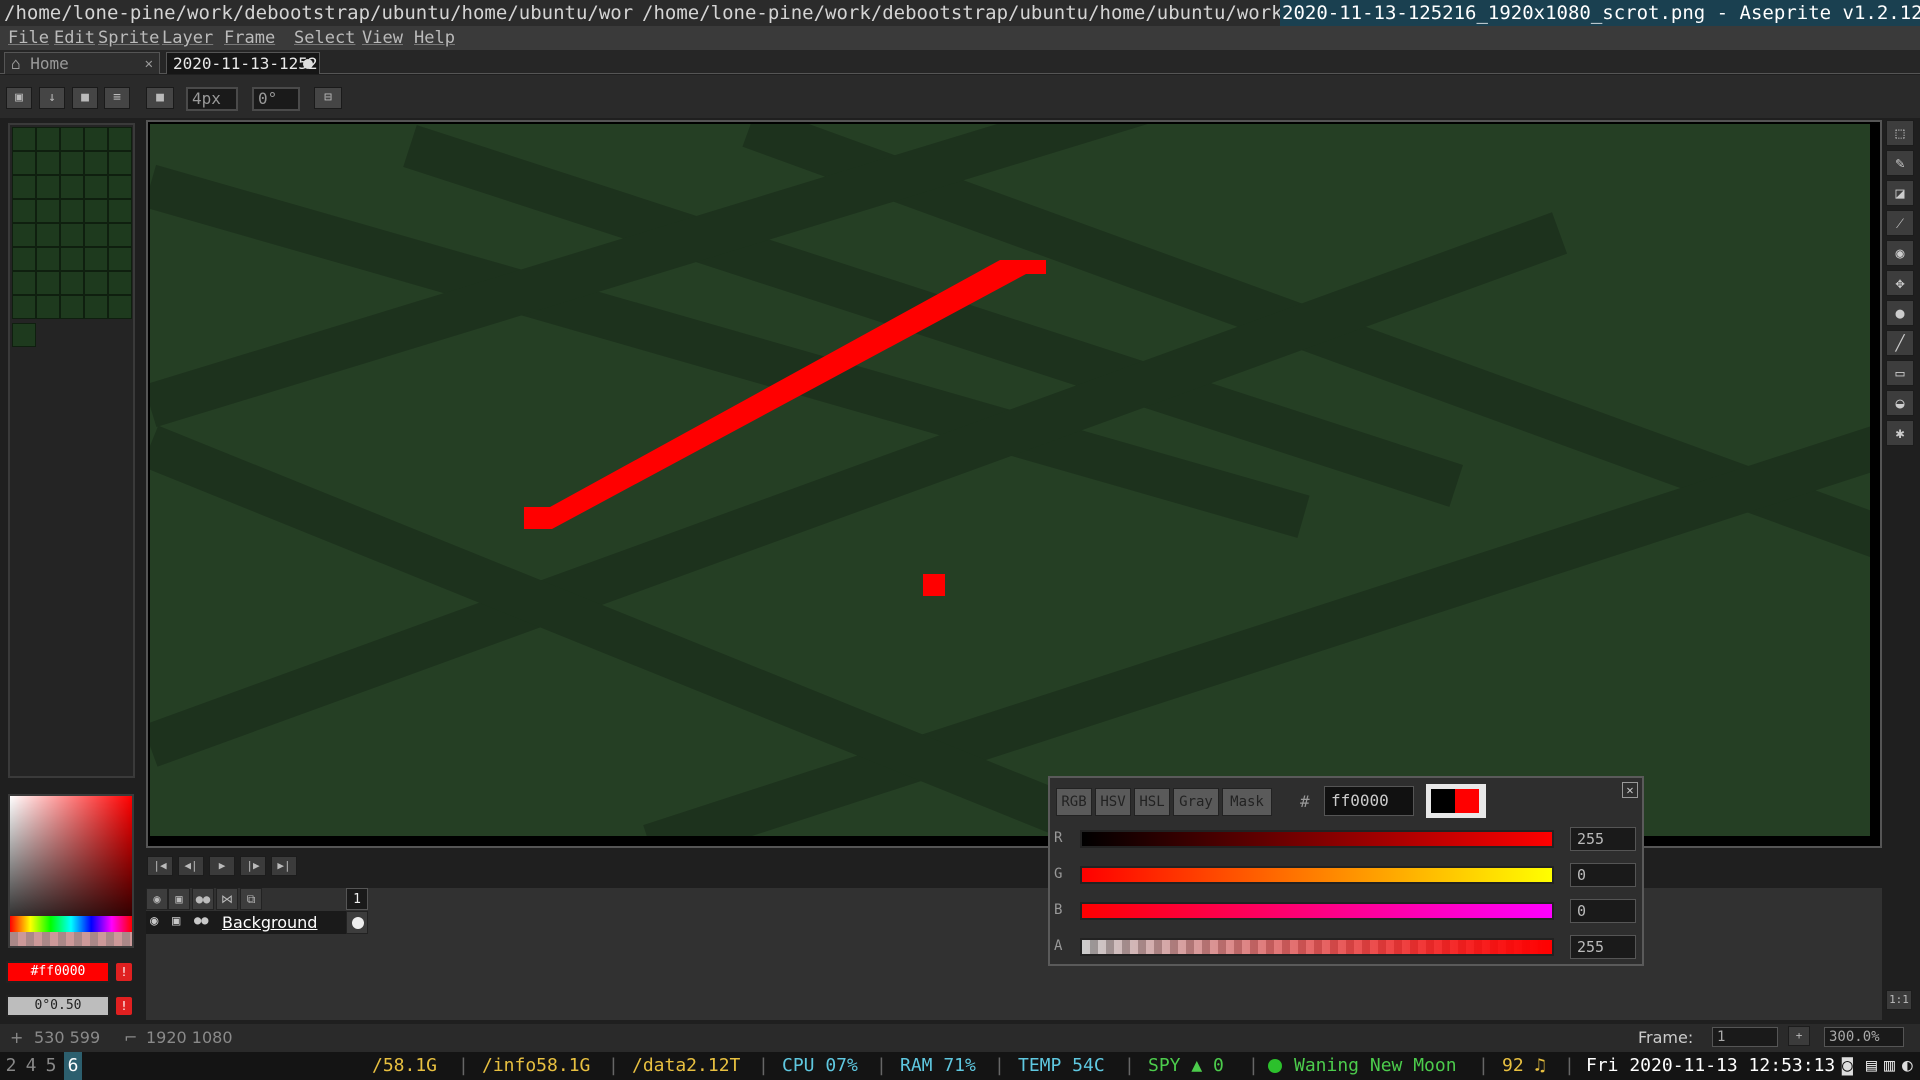 The image size is (1920, 1080). Describe the element at coordinates (1907, 1066) in the screenshot. I see `steam-icon: ◐` at that location.